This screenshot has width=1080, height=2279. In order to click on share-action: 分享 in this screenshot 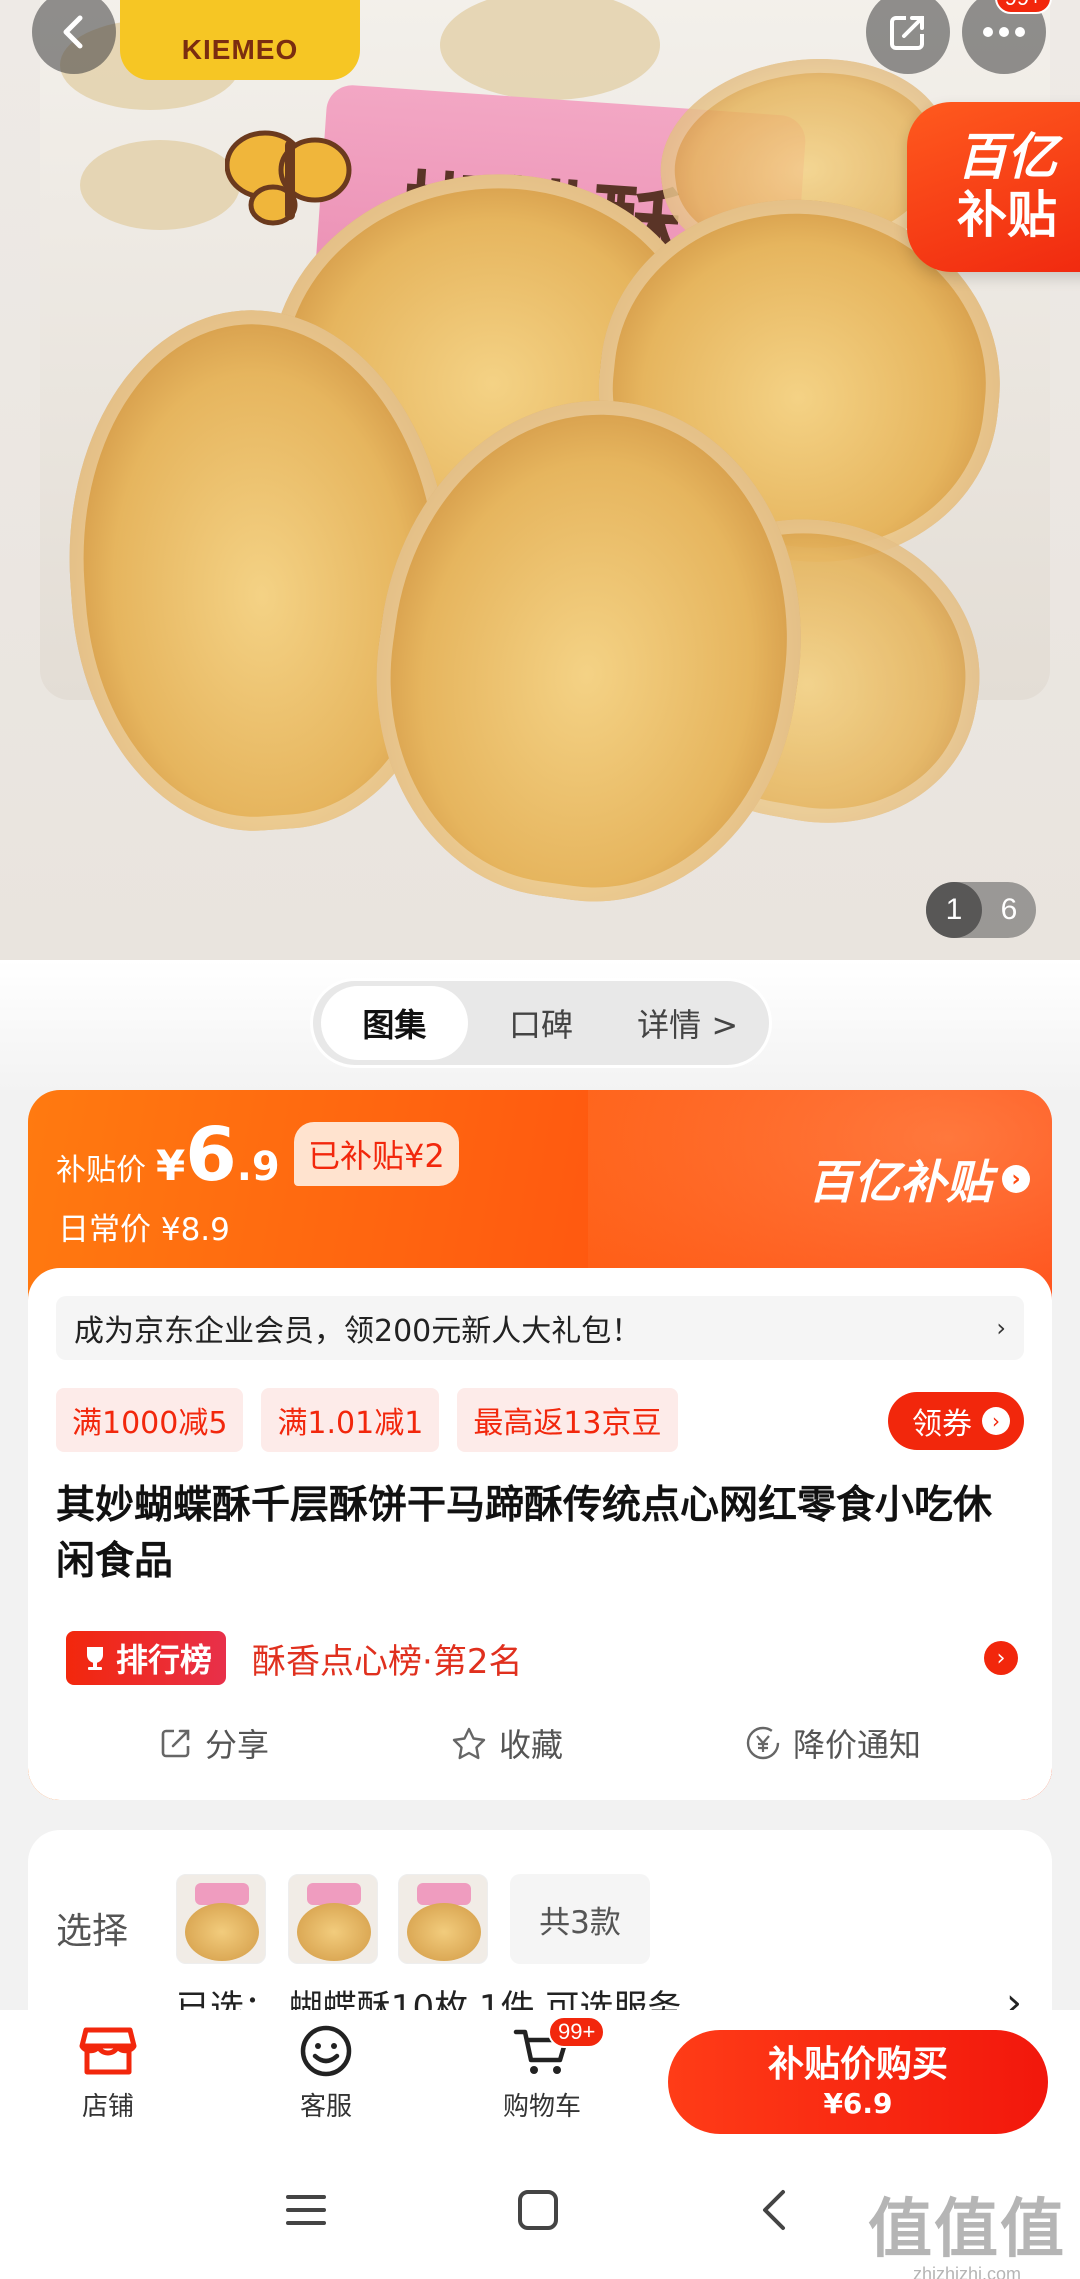, I will do `click(214, 1743)`.